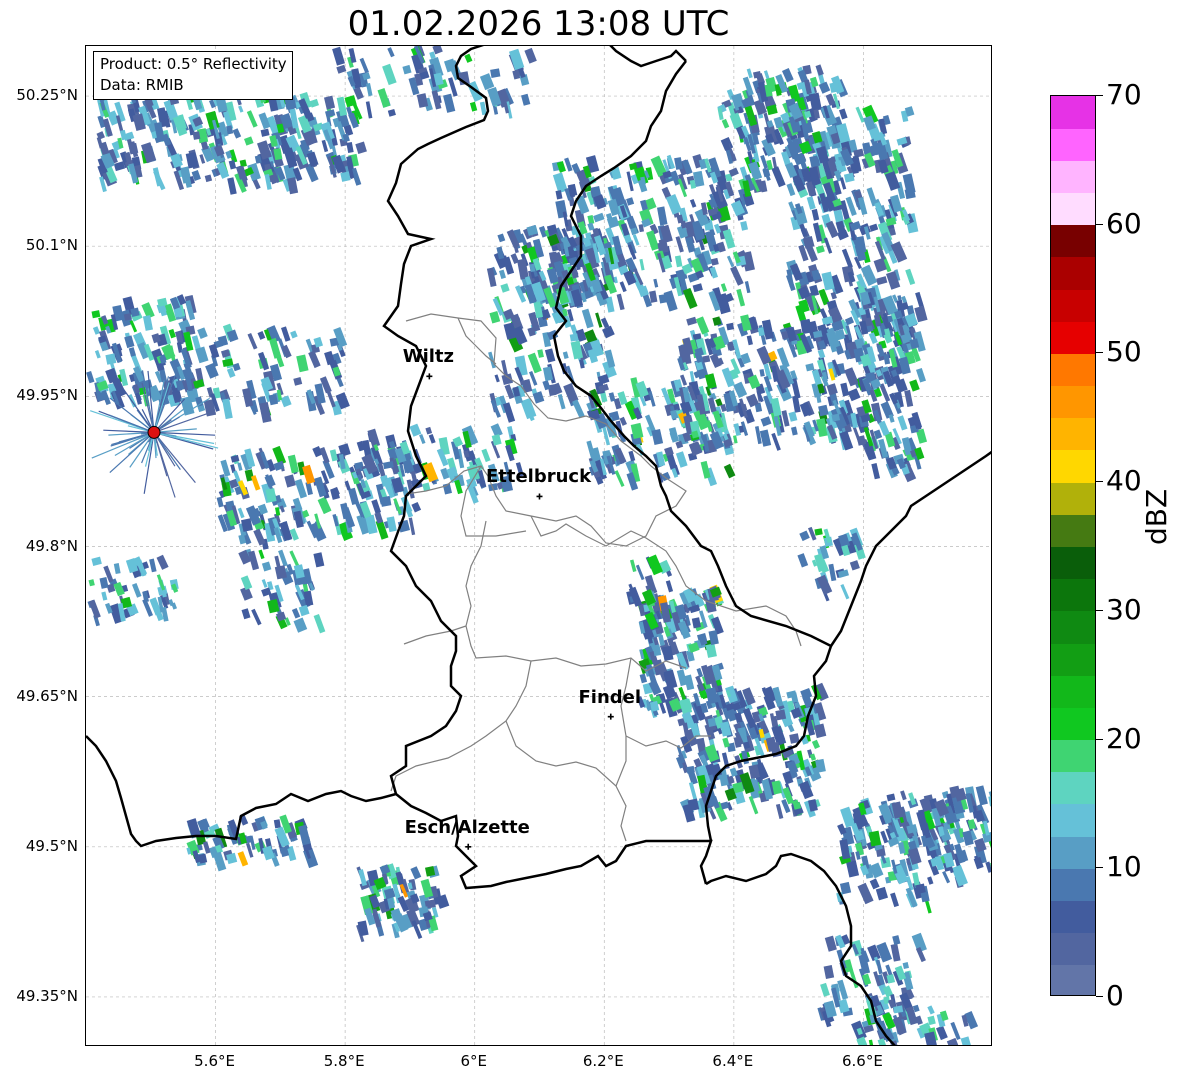  I want to click on lat-tick-label: 49.95°N, so click(47, 395).